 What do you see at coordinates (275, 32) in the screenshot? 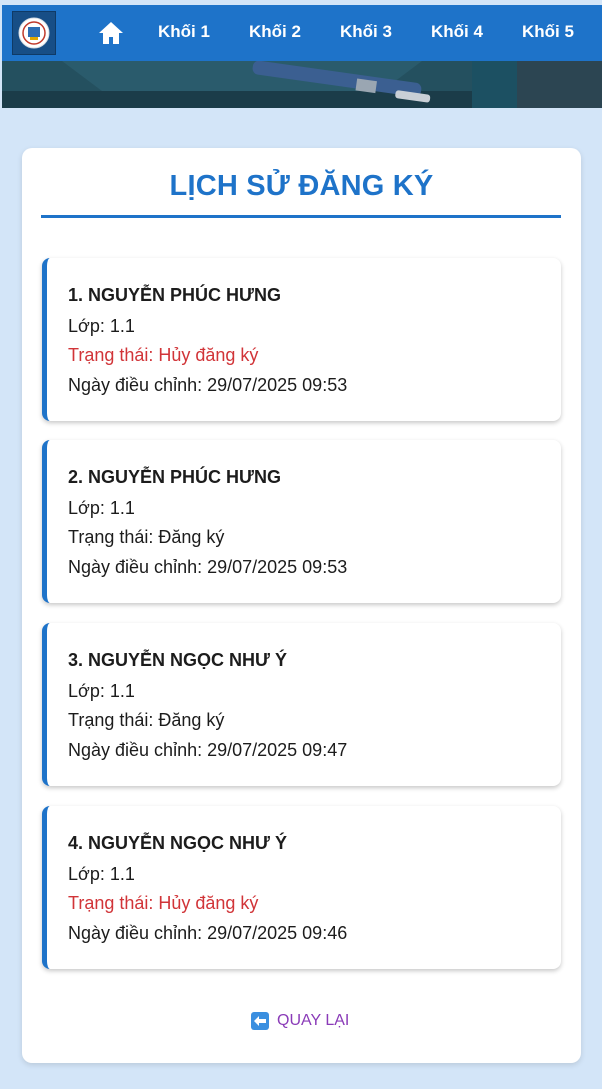
I see `nav-item-khoi-2: Khối 2` at bounding box center [275, 32].